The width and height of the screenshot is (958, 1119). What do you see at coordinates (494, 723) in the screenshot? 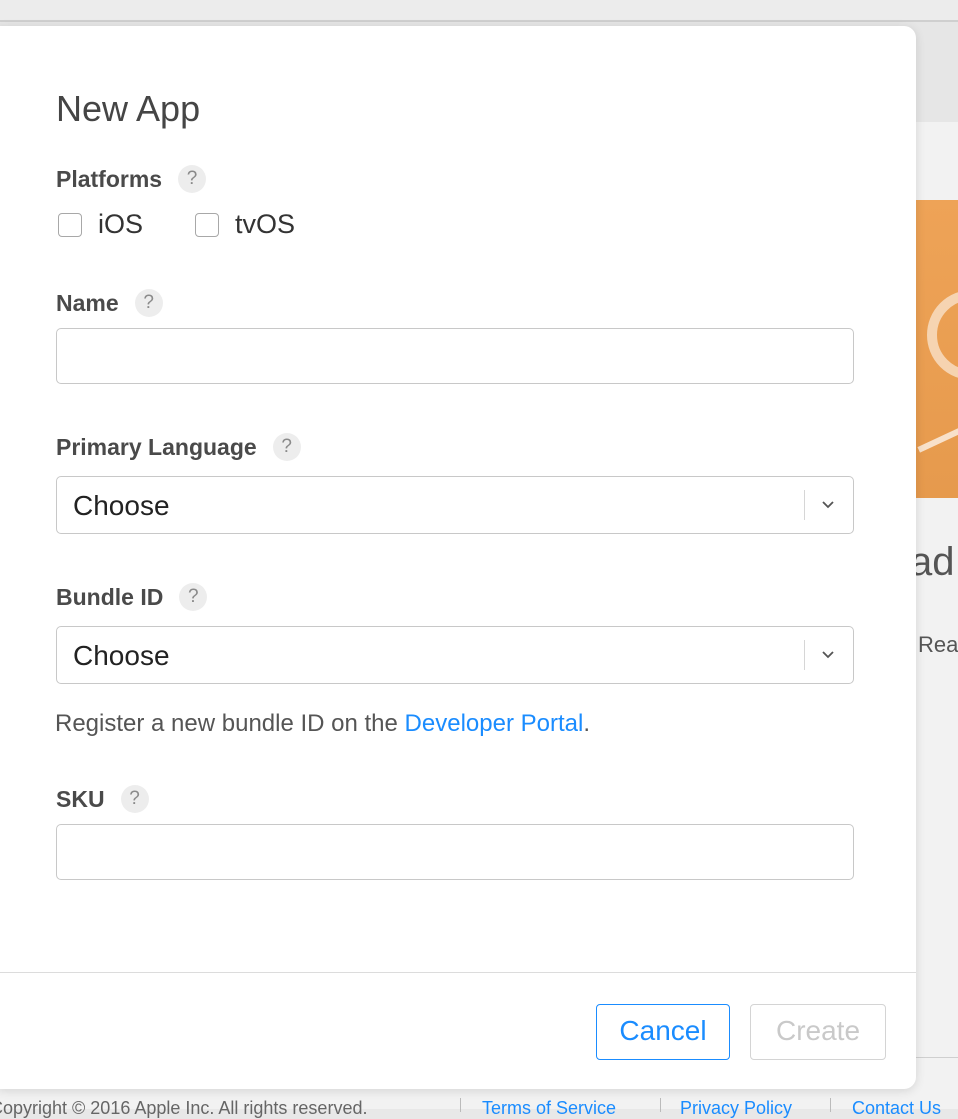
I see `developer-portal-link: Developer Portal` at bounding box center [494, 723].